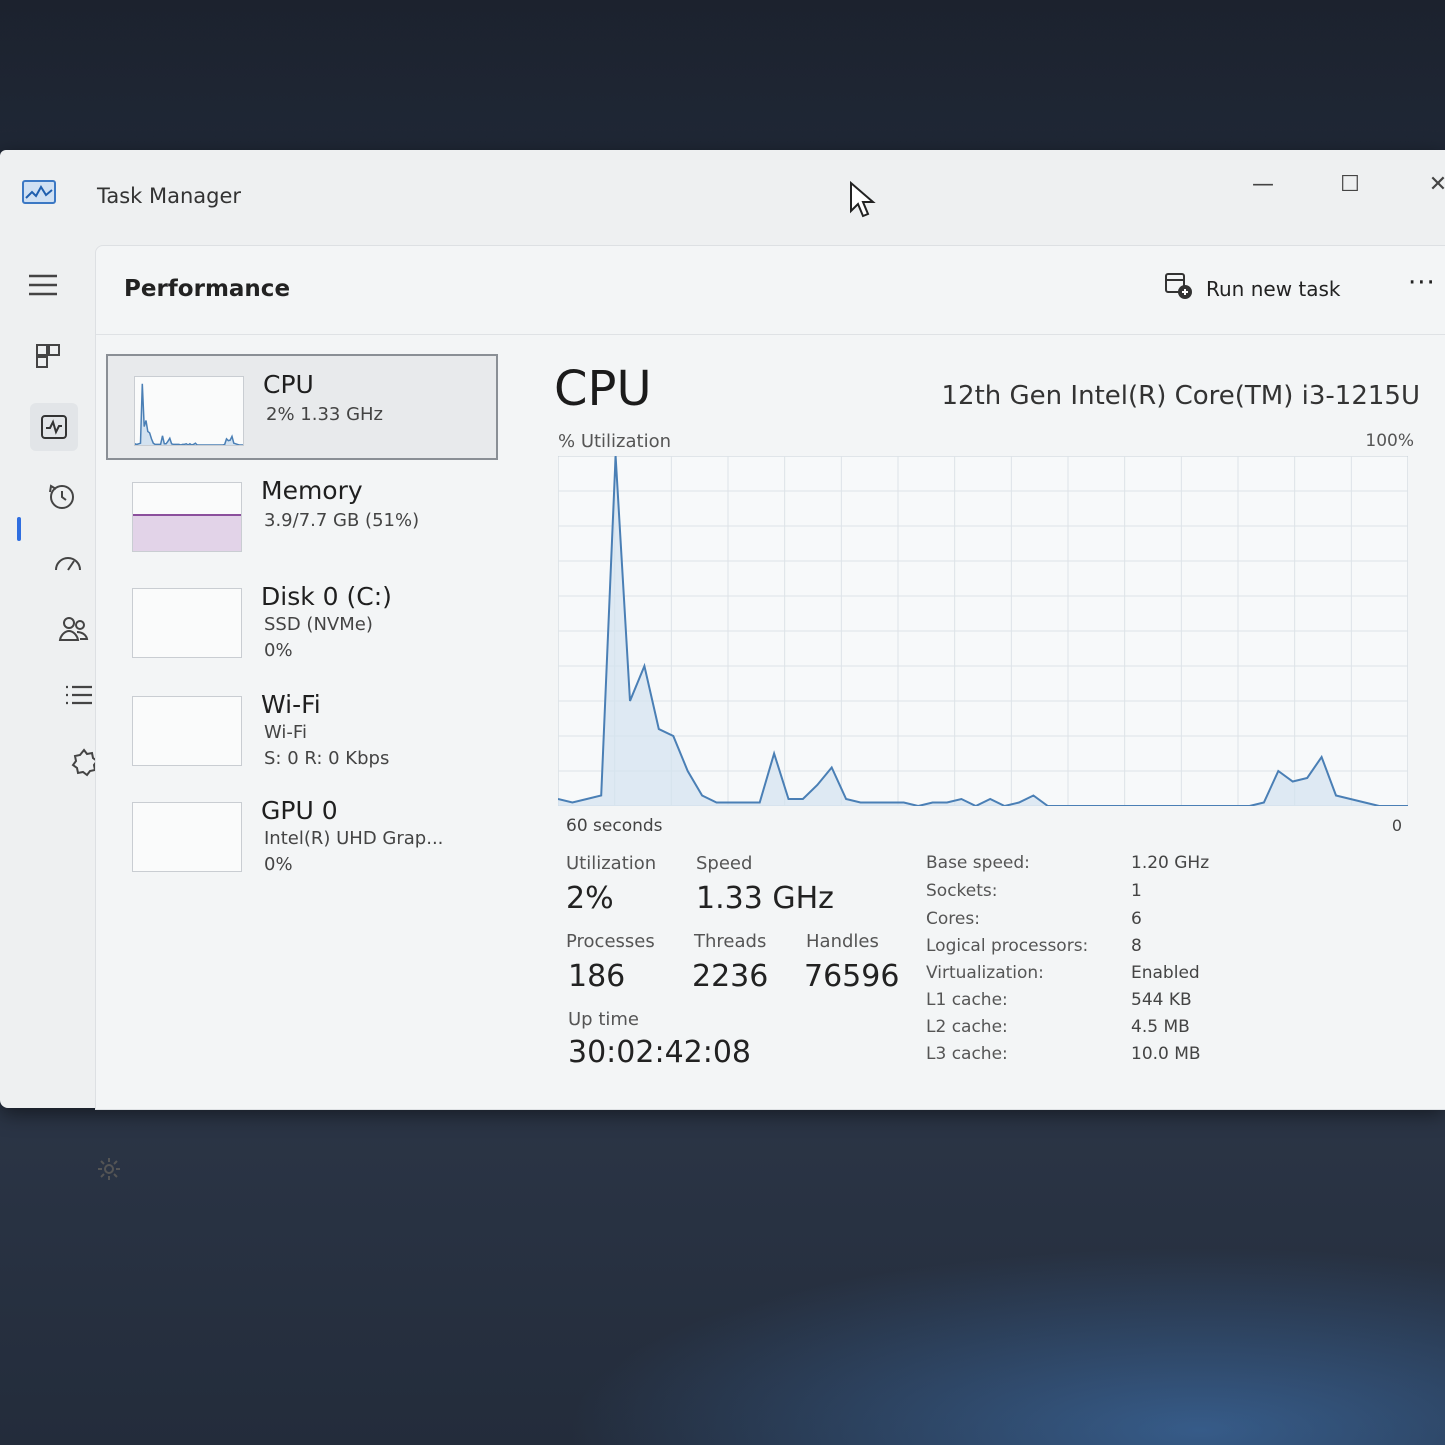 This screenshot has height=1445, width=1445. What do you see at coordinates (967, 1027) in the screenshot?
I see `info-key: L2 cache:` at bounding box center [967, 1027].